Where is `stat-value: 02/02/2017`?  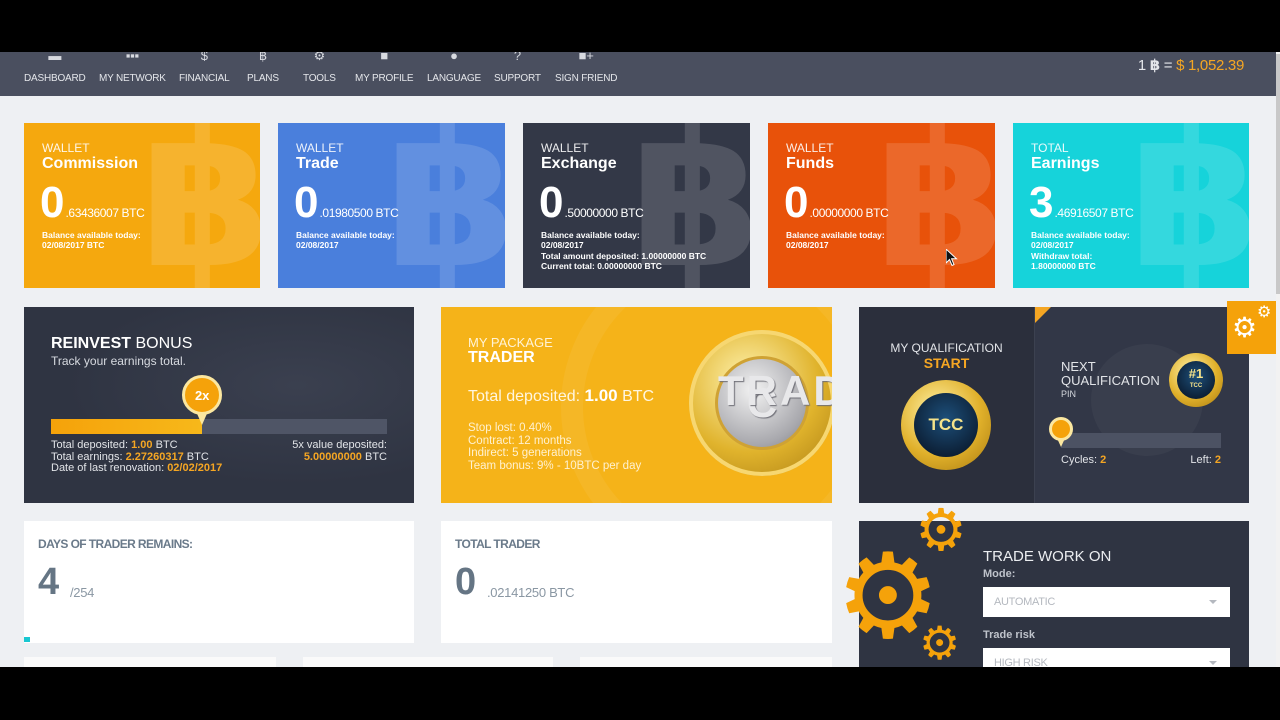
stat-value: 02/02/2017 is located at coordinates (195, 468).